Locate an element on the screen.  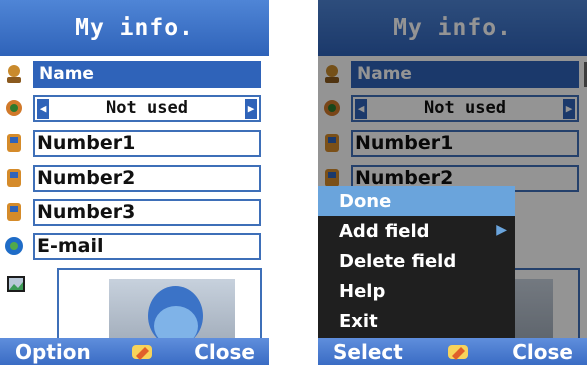
select-button: Select is located at coordinates (368, 352).